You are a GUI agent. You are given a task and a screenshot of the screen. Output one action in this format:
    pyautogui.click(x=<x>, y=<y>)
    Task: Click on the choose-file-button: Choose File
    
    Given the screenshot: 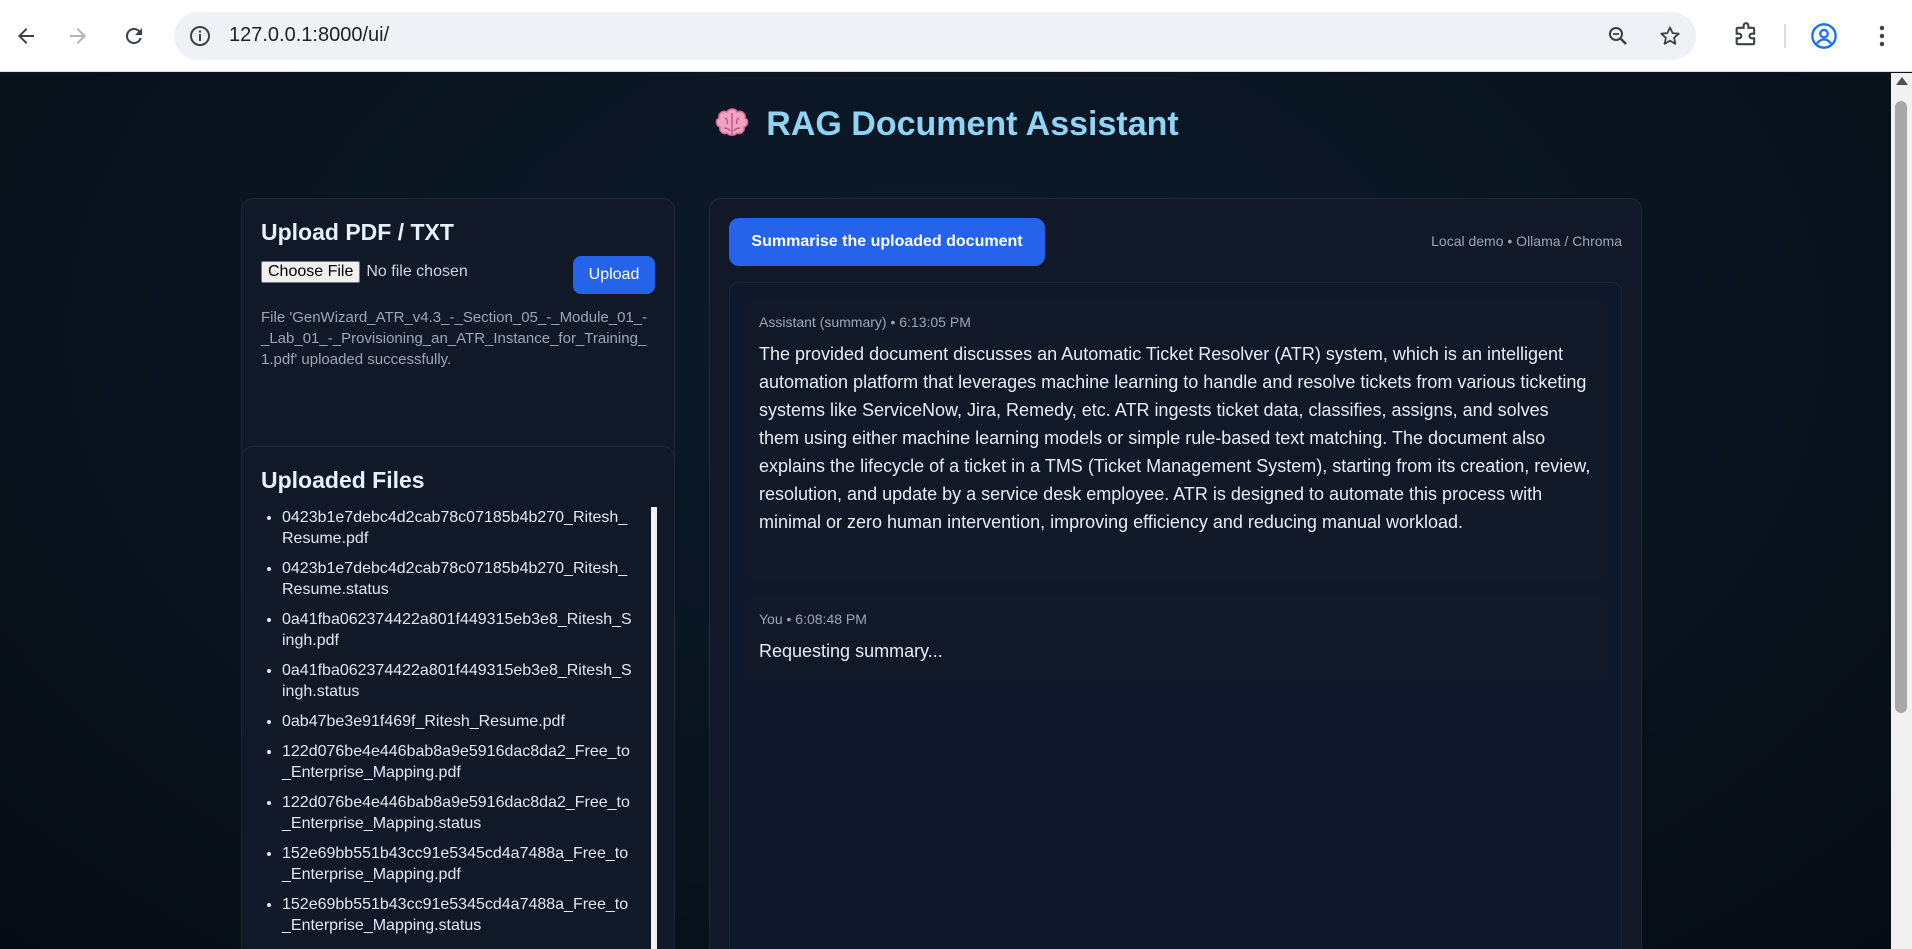 What is the action you would take?
    pyautogui.click(x=311, y=272)
    